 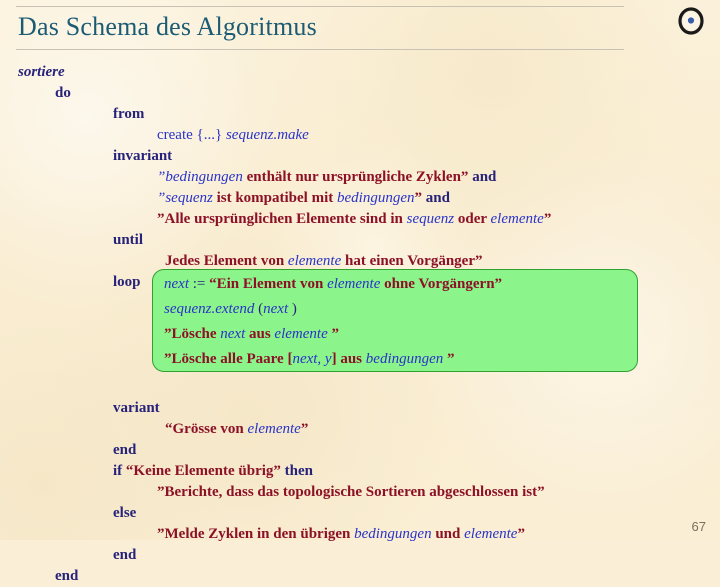 What do you see at coordinates (437, 198) in the screenshot?
I see `token-inv2-and: and` at bounding box center [437, 198].